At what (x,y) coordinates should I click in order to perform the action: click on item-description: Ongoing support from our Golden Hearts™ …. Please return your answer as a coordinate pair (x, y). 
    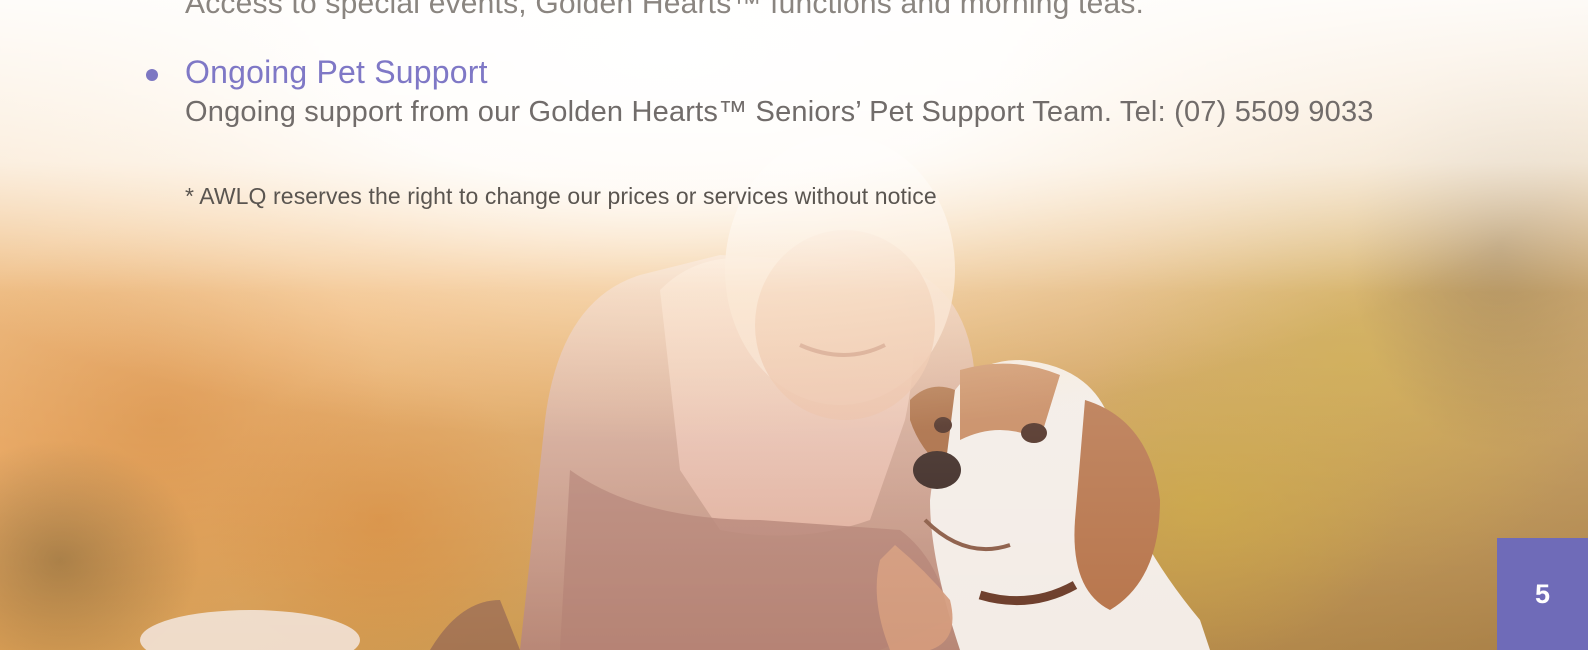
    Looking at the image, I should click on (779, 112).